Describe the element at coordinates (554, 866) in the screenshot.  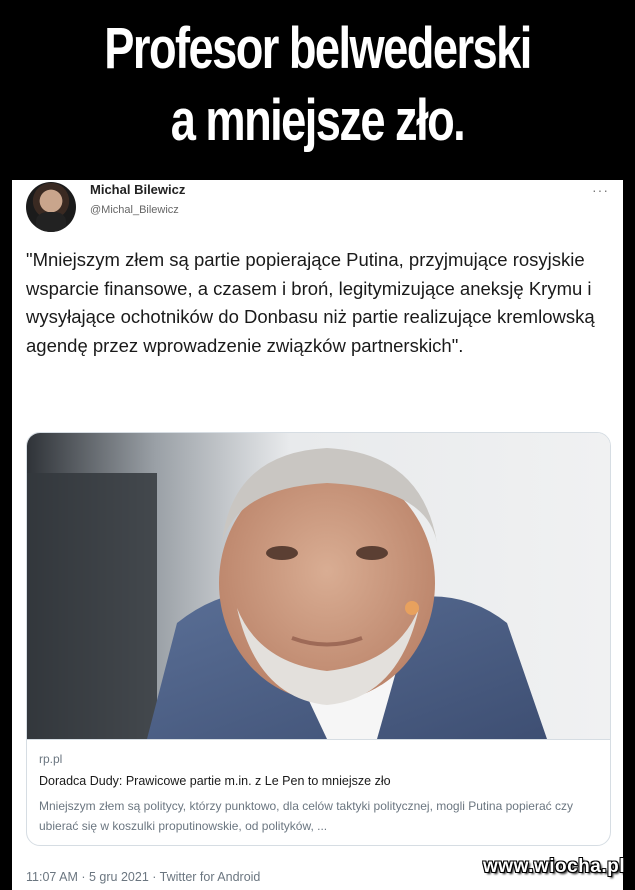
I see `site-watermark: www.wiocha.pl` at that location.